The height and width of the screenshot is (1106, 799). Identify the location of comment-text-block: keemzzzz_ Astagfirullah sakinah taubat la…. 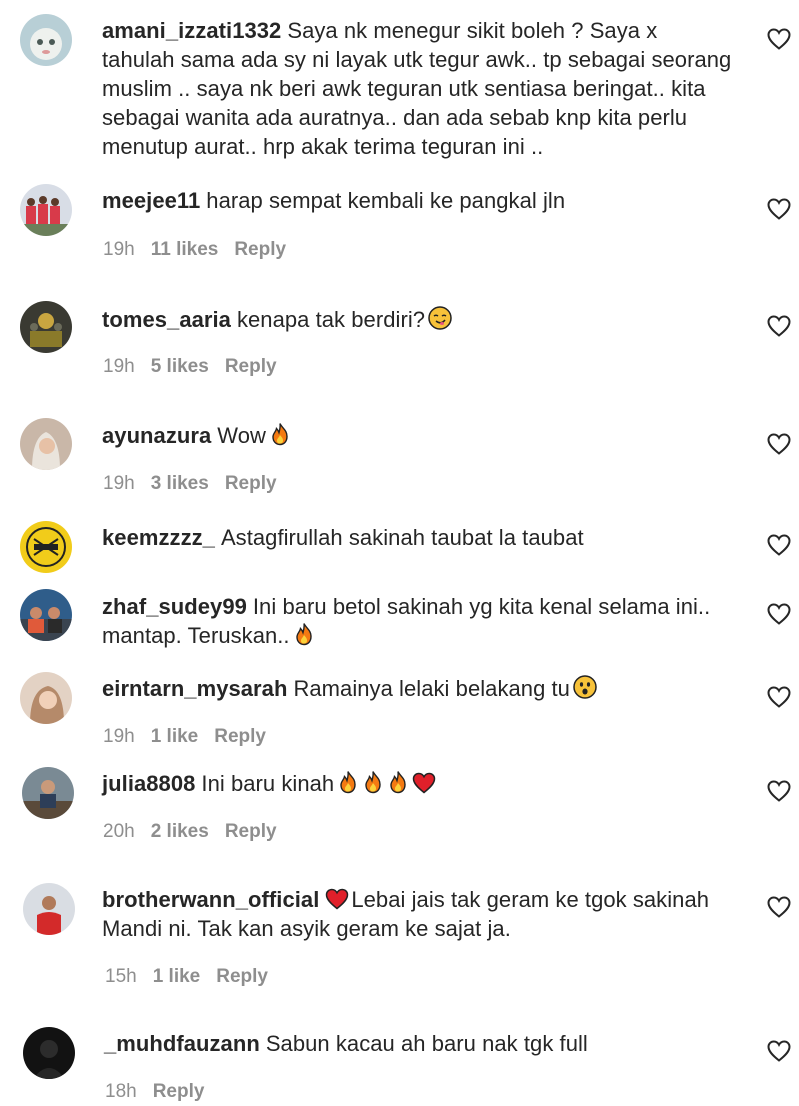
(417, 537).